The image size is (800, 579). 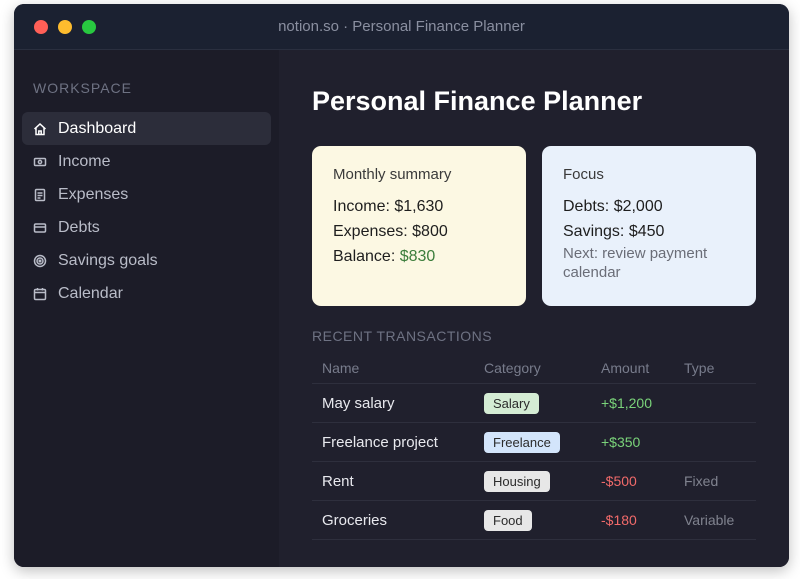 What do you see at coordinates (40, 294) in the screenshot?
I see `calendar-icon` at bounding box center [40, 294].